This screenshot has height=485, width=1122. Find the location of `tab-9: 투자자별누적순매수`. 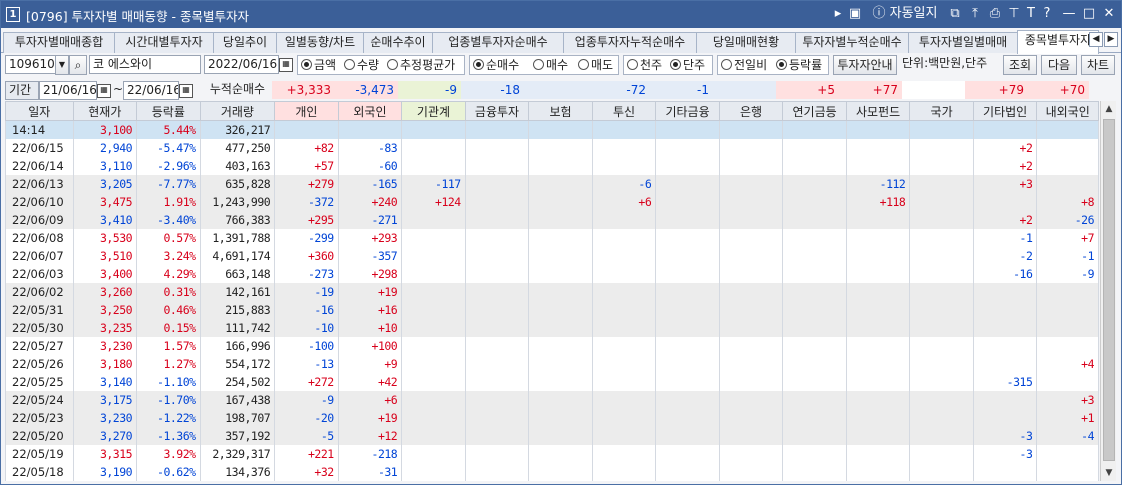

tab-9: 투자자별누적순매수 is located at coordinates (852, 42).